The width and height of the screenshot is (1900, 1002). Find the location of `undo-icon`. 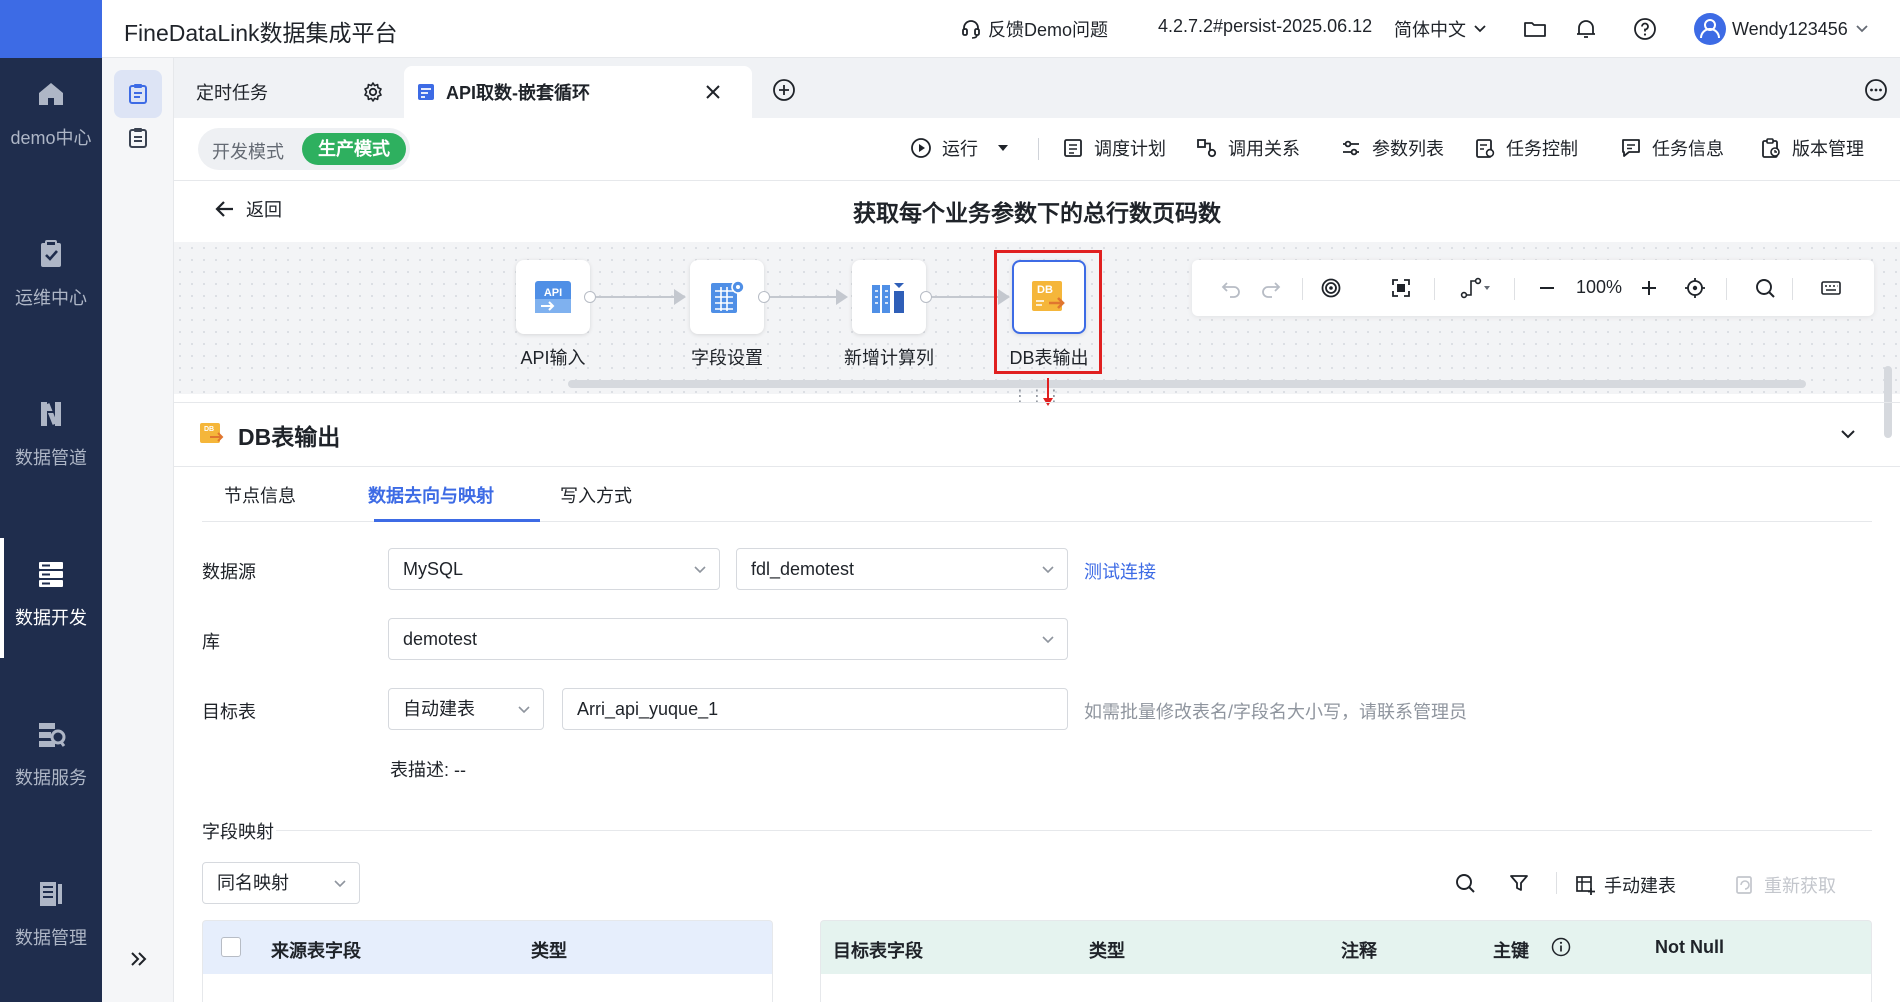

undo-icon is located at coordinates (1231, 288).